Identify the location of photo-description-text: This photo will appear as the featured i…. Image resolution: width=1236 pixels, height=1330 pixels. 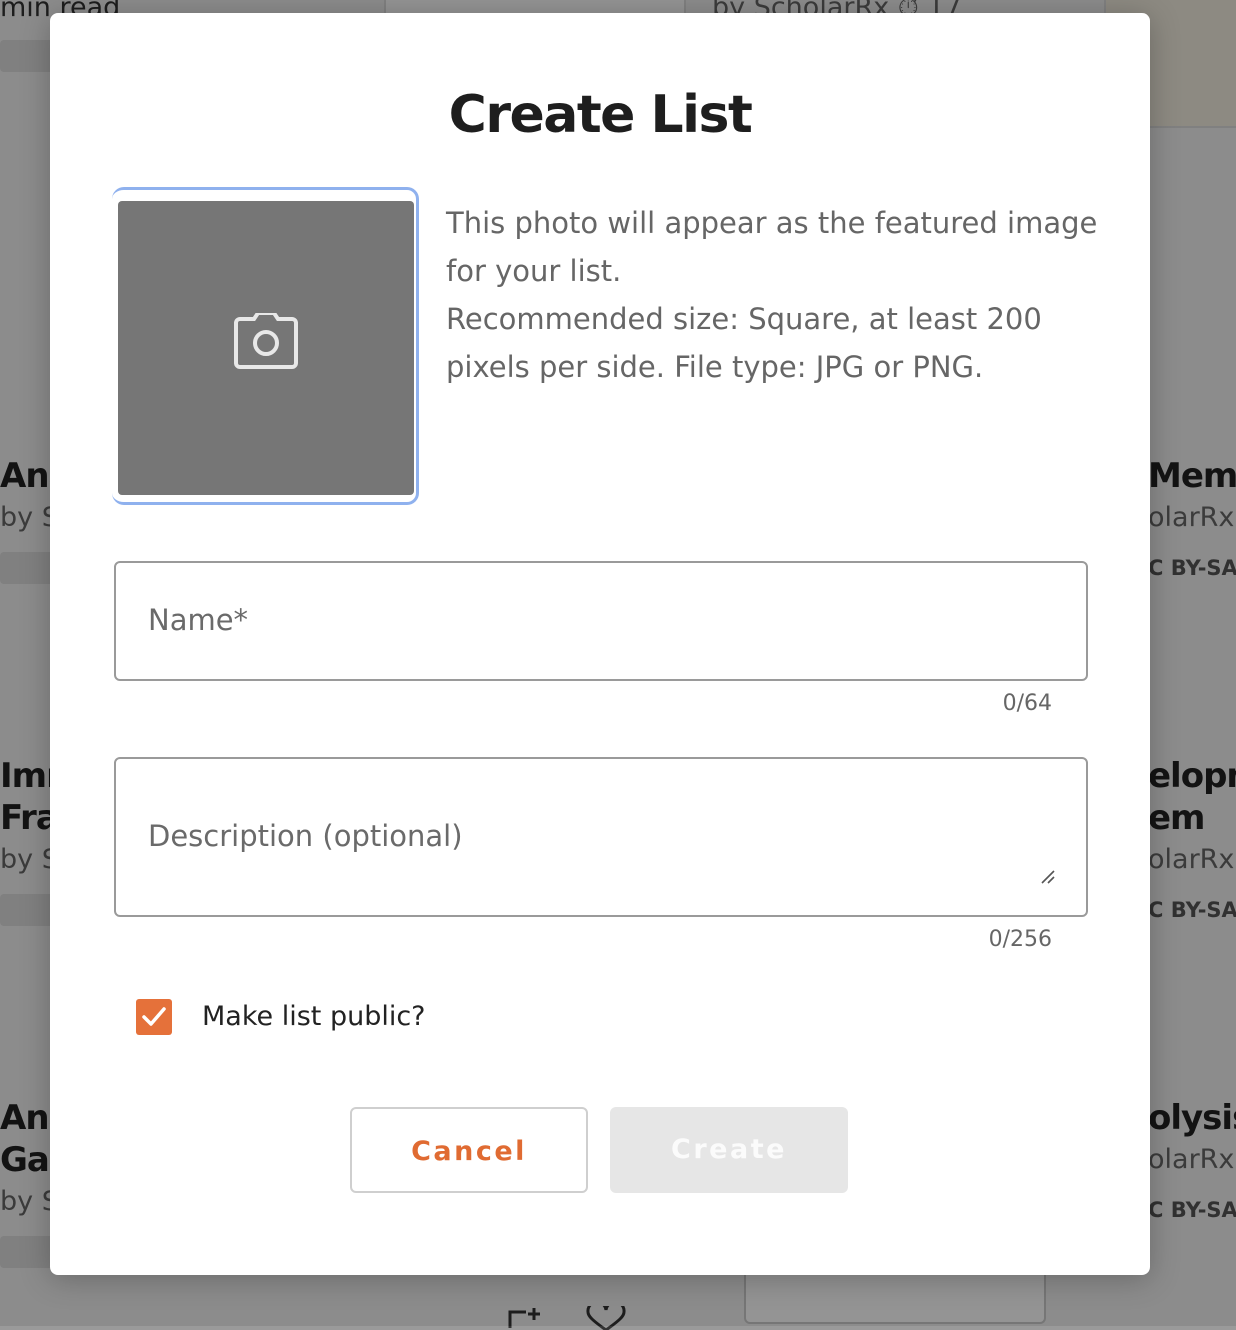
(772, 247).